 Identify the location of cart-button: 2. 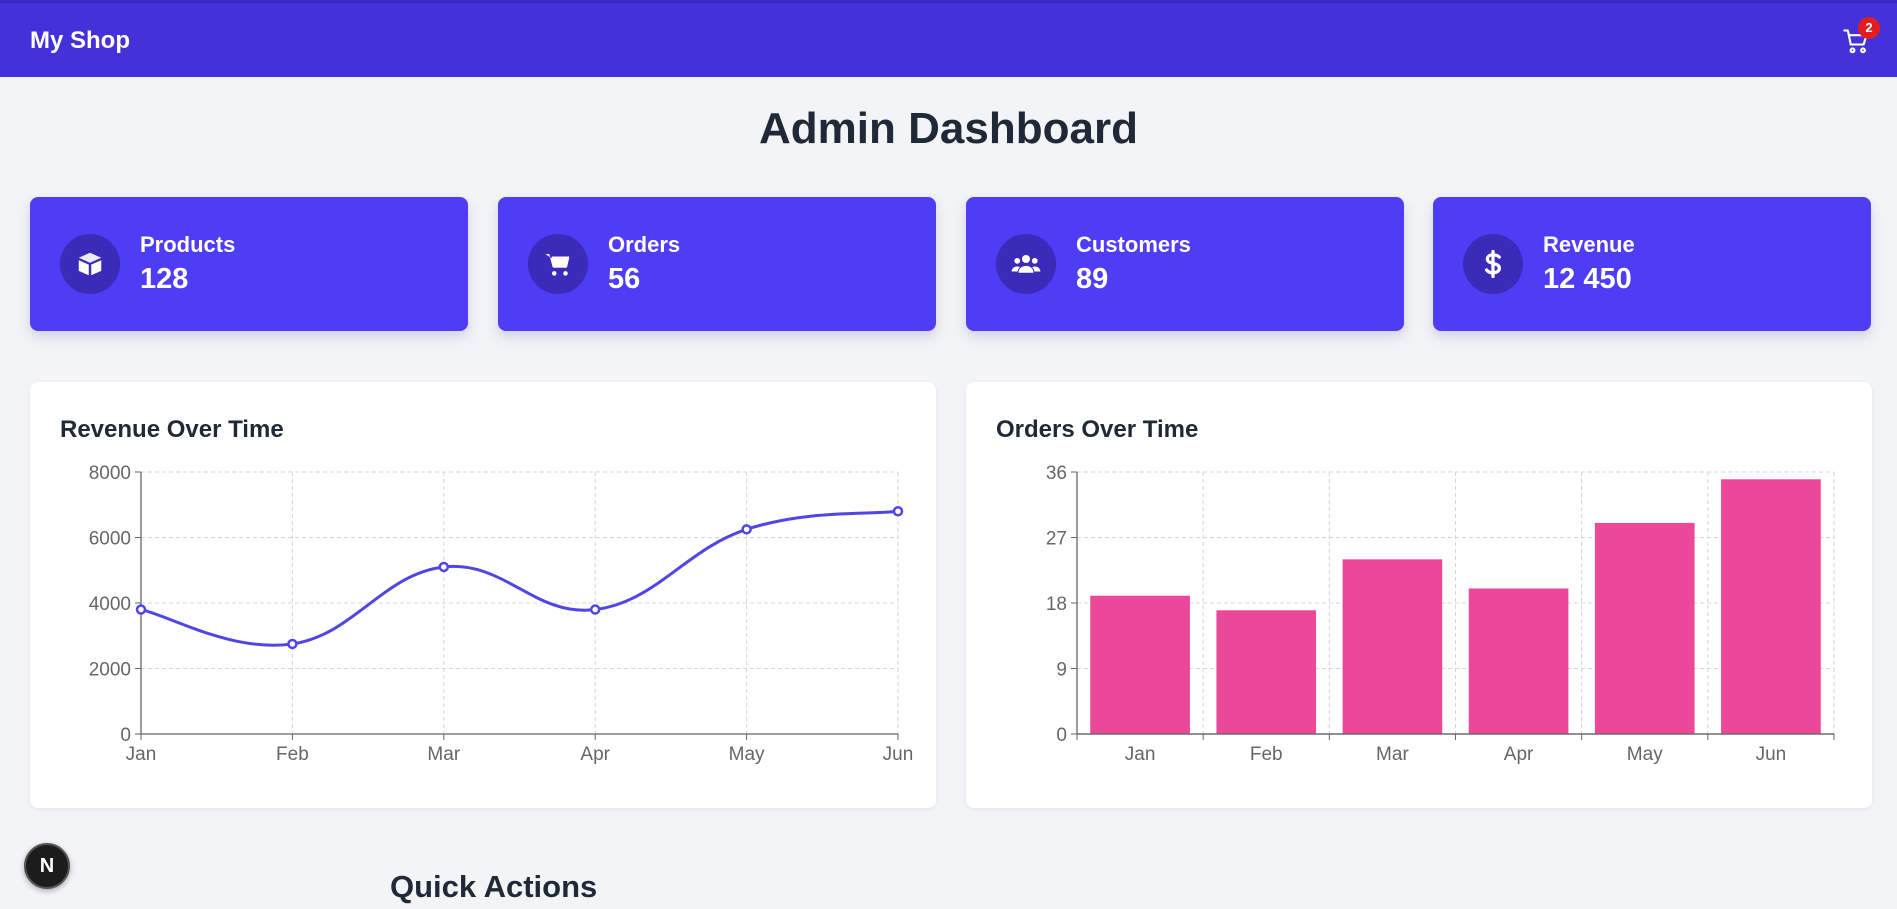
(1861, 37).